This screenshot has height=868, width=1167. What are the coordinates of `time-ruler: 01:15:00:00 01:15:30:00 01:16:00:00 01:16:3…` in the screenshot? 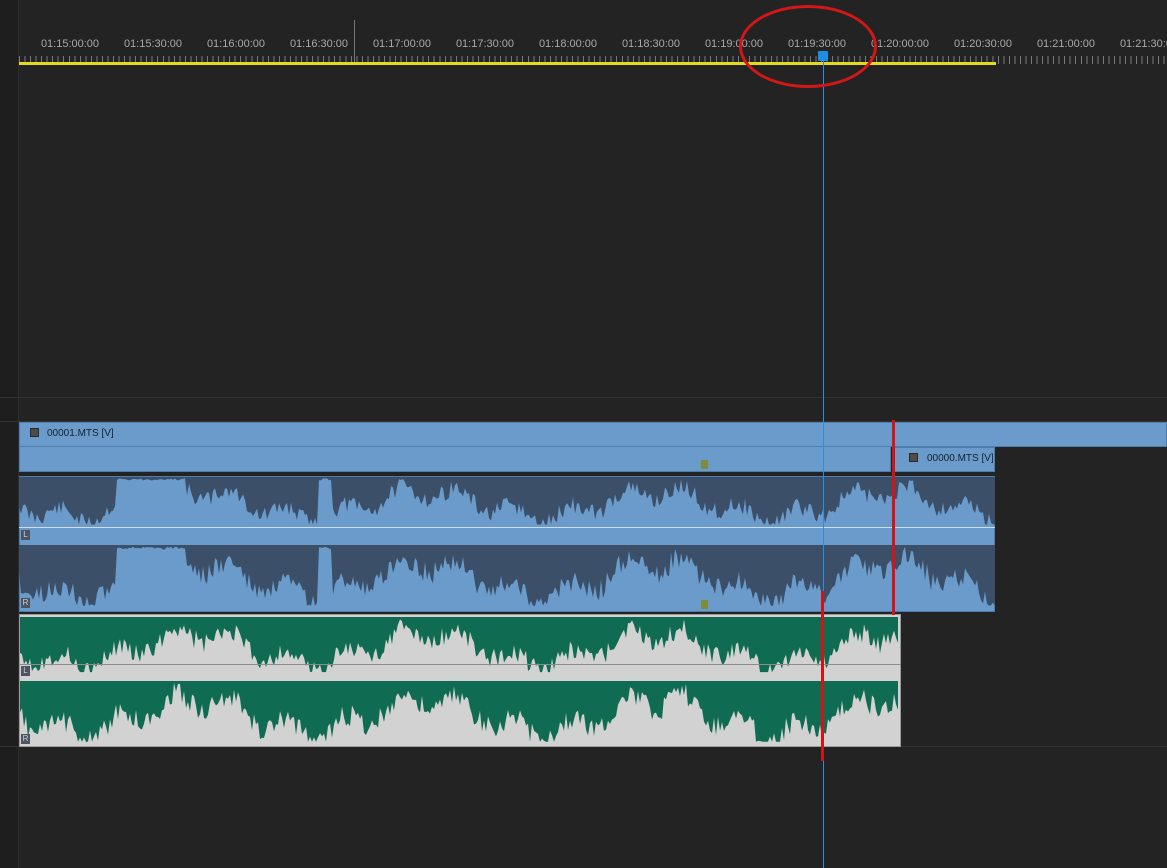 It's located at (593, 35).